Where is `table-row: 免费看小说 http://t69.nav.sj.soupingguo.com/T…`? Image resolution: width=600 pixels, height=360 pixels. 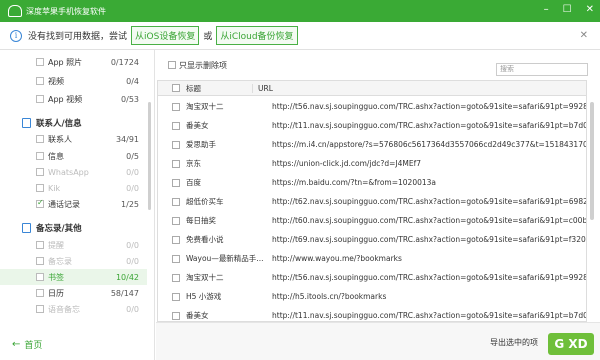 table-row: 免费看小说 http://t69.nav.sj.soupingguo.com/T… is located at coordinates (372, 239).